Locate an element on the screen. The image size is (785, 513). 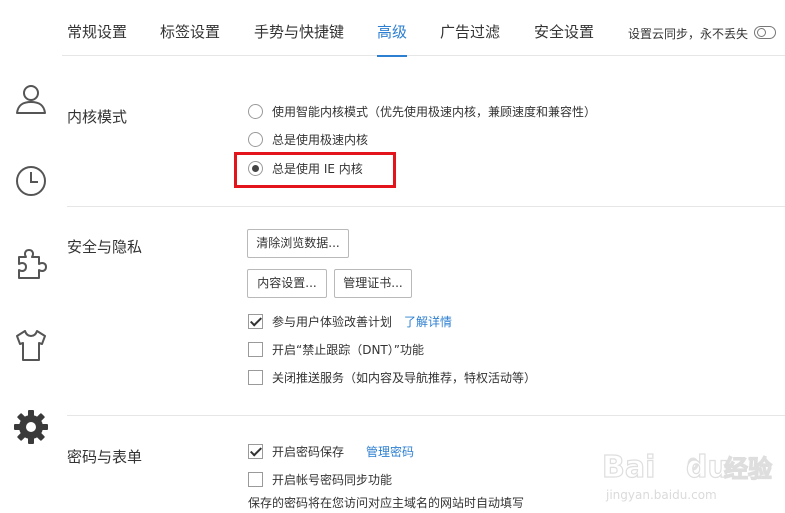
dnt-label: 开启“禁止跟踪（DNT）”功能 is located at coordinates (348, 350).